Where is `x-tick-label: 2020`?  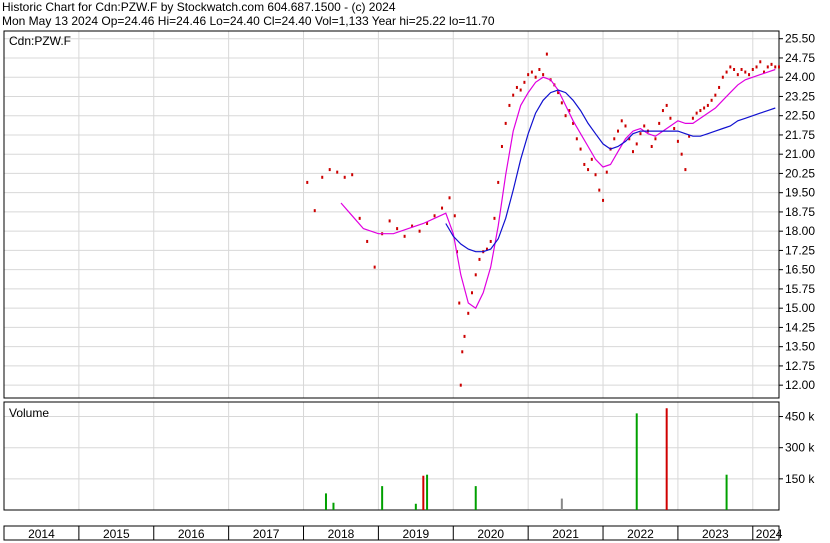
x-tick-label: 2020 is located at coordinates (490, 534).